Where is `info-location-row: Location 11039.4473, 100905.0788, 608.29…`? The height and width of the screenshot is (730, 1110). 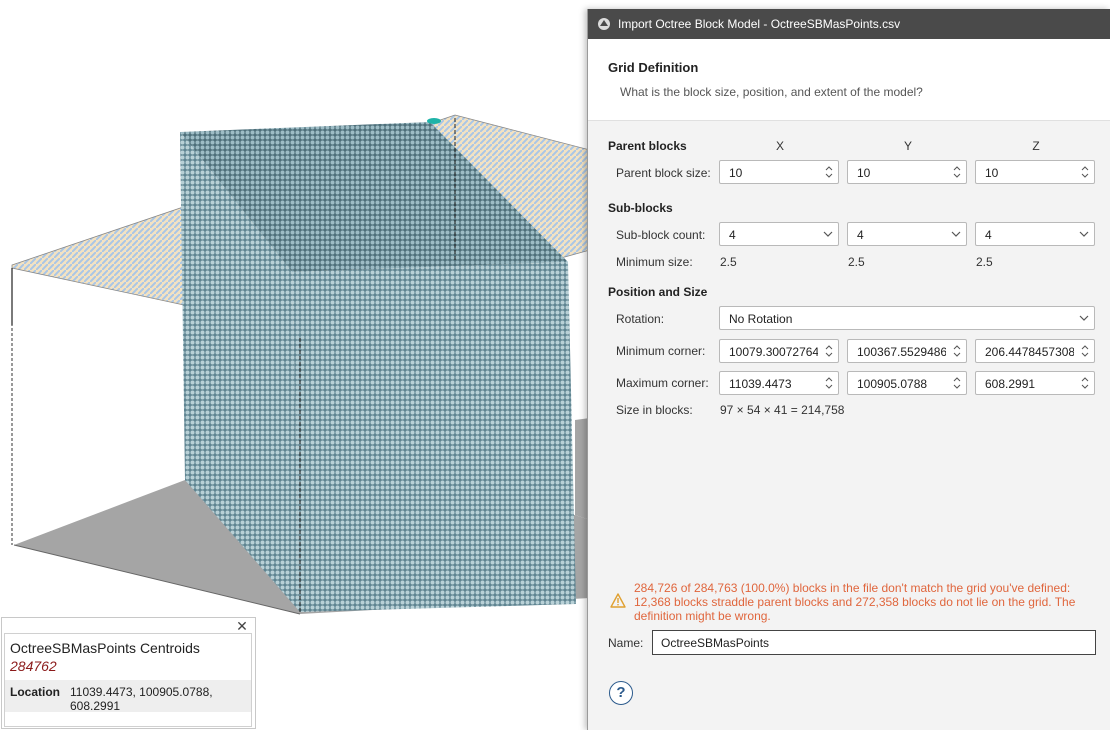 info-location-row: Location 11039.4473, 100905.0788, 608.29… is located at coordinates (128, 696).